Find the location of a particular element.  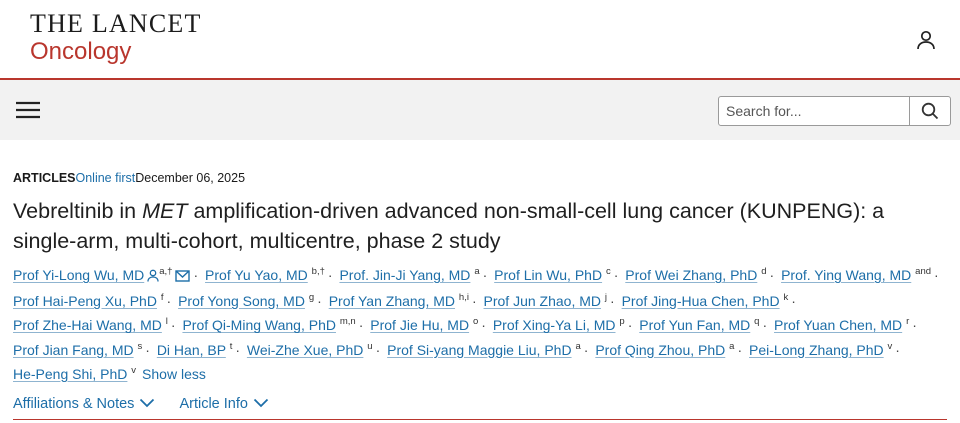

section-divider is located at coordinates (480, 419).